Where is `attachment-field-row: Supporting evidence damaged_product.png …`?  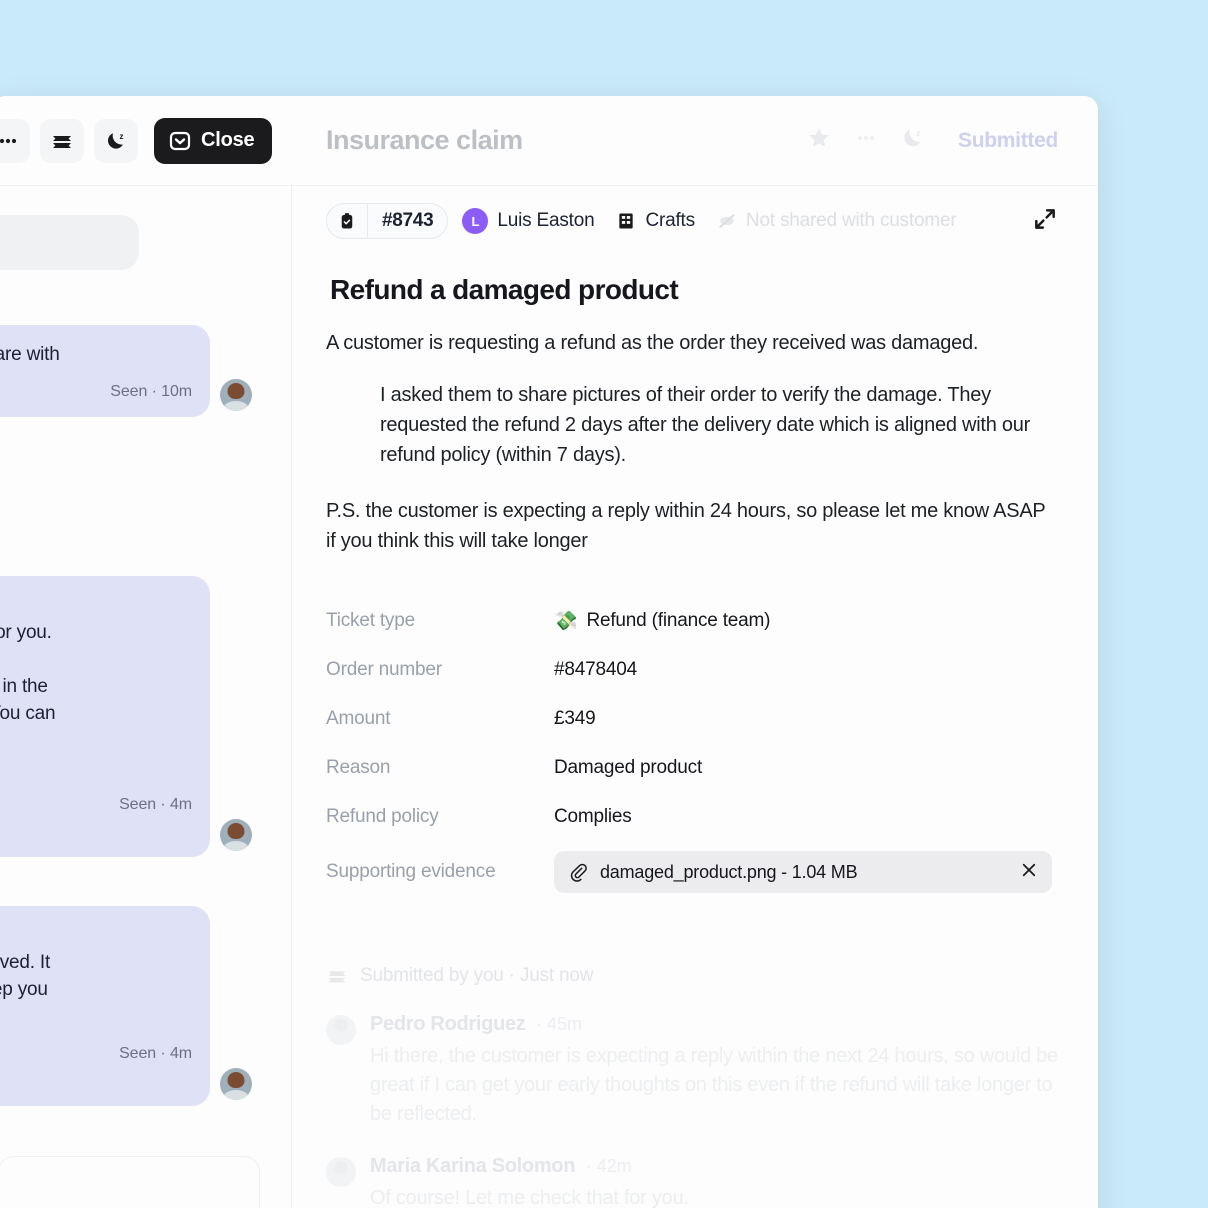
attachment-field-row: Supporting evidence damaged_product.png … is located at coordinates (692, 872).